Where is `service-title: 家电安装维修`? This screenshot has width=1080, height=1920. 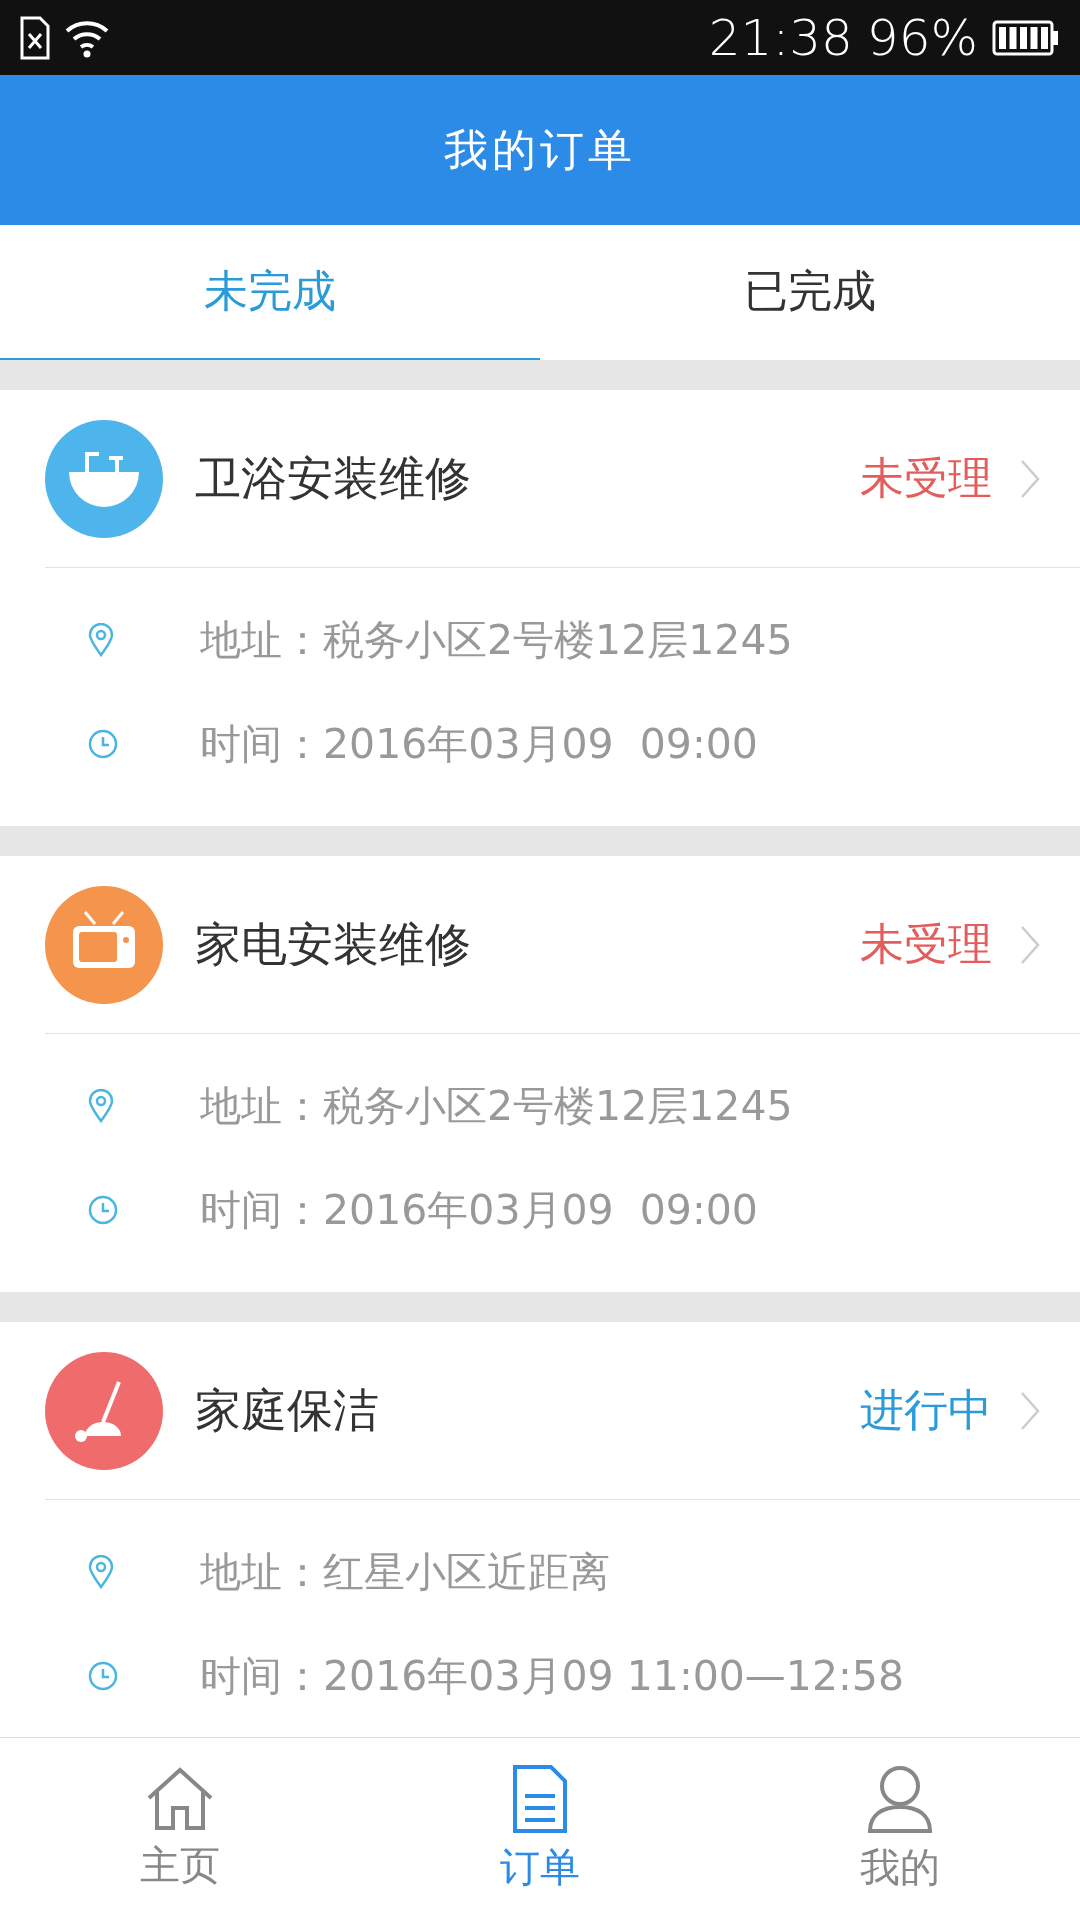 service-title: 家电安装维修 is located at coordinates (333, 944).